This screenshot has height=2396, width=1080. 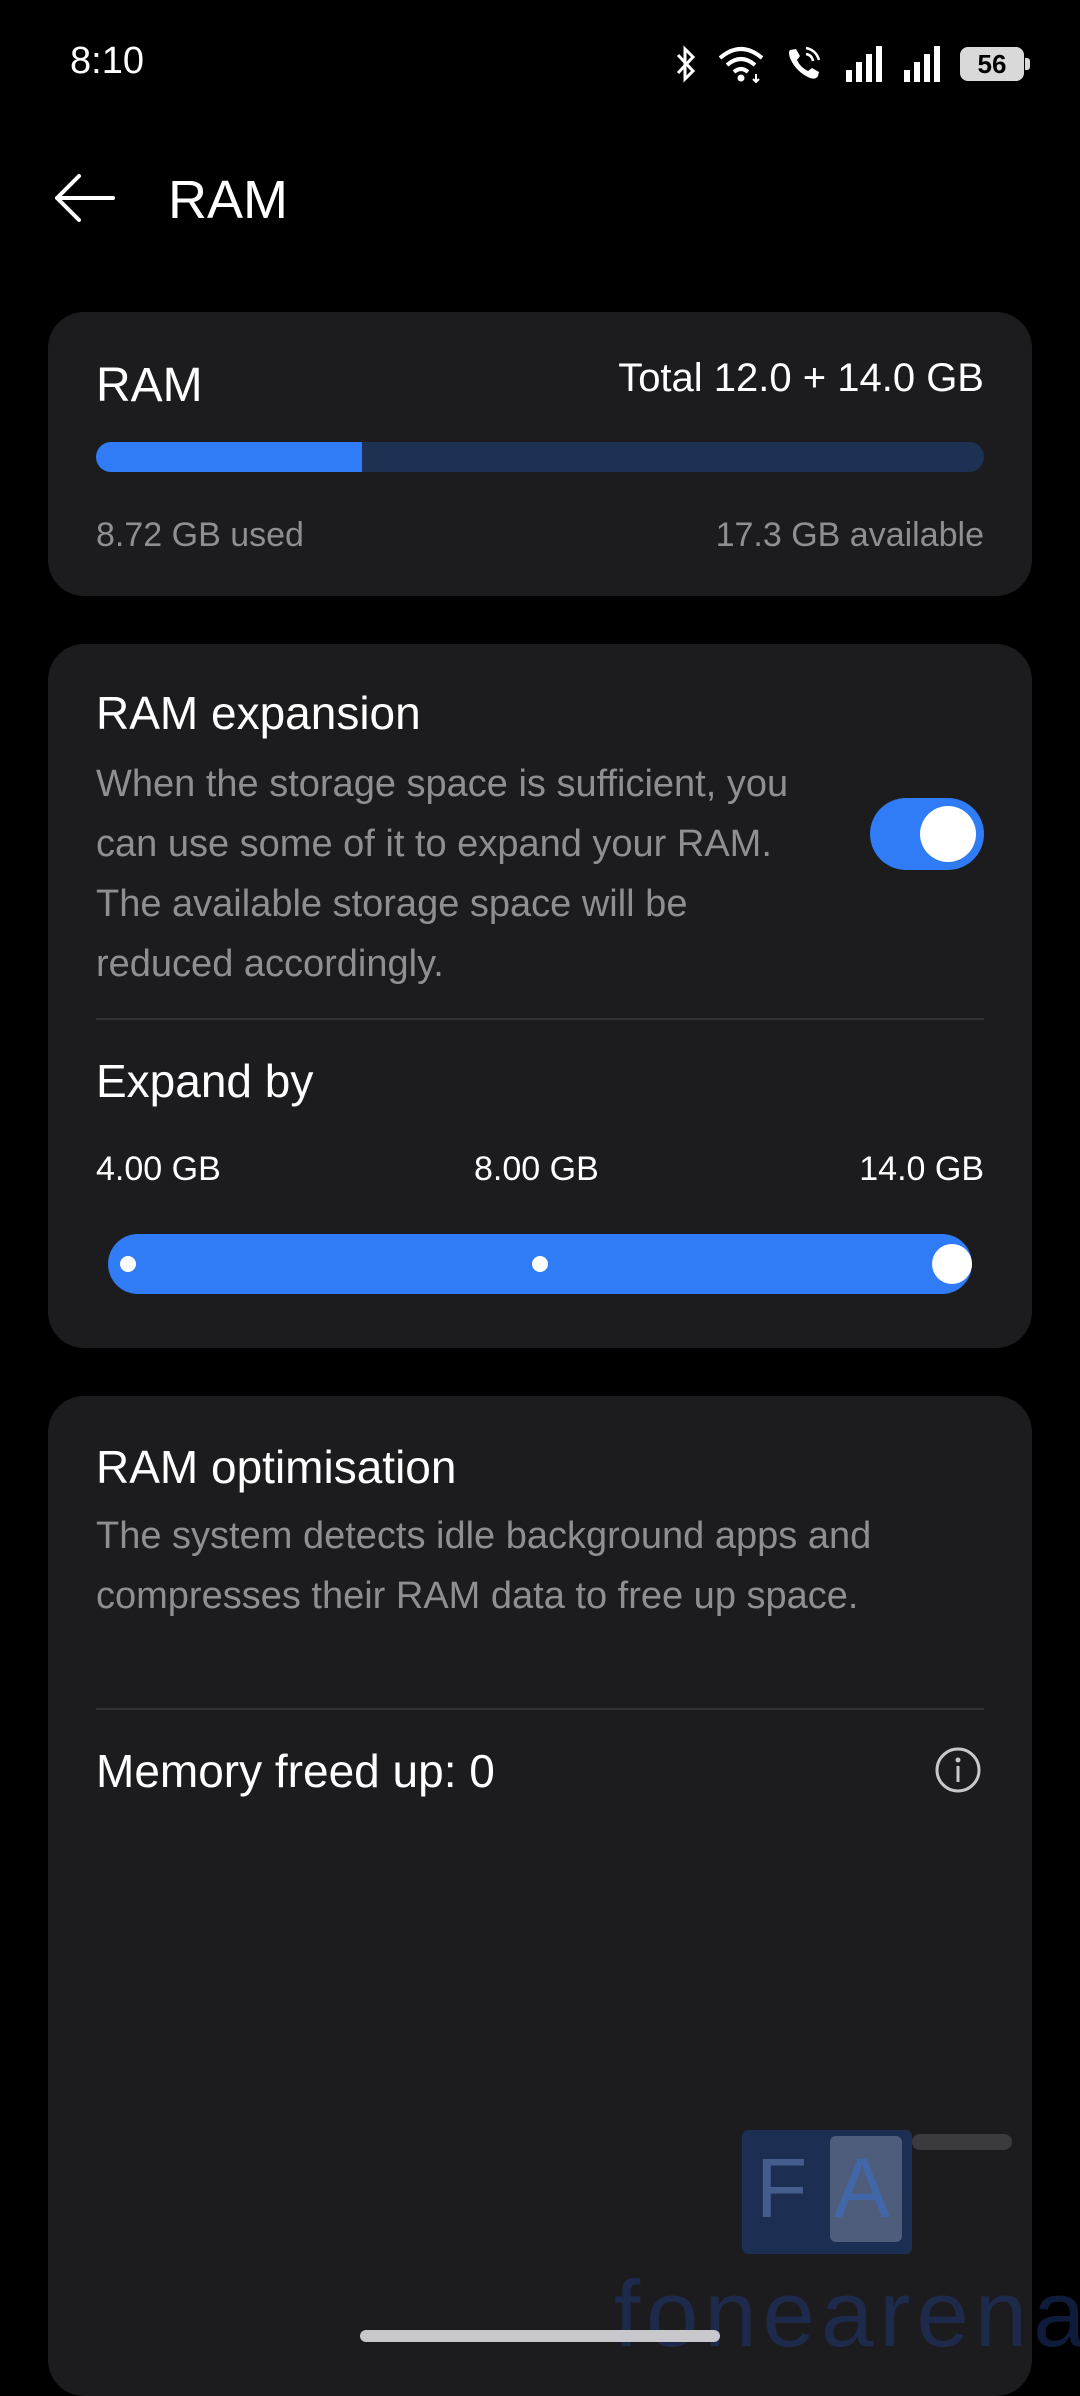 What do you see at coordinates (952, 1264) in the screenshot?
I see `slider-thumb` at bounding box center [952, 1264].